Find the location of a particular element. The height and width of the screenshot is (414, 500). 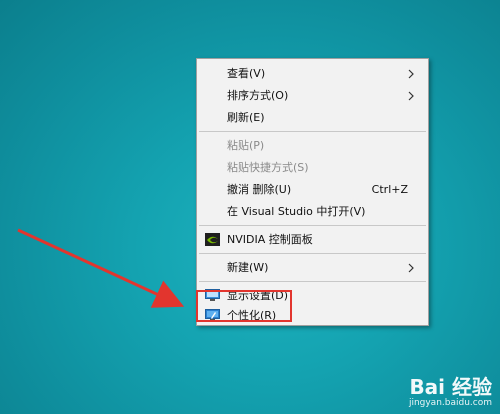

menu-item-nvidia-control-panel: NVIDIA 控制面板 is located at coordinates (312, 240).